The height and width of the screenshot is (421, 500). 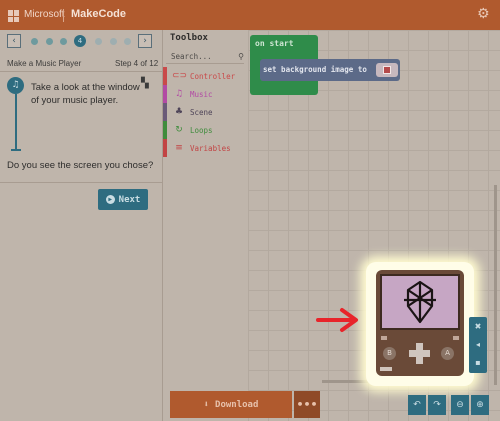 I want to click on toolbox-item-scene: ♣ Scene, so click(x=205, y=112).